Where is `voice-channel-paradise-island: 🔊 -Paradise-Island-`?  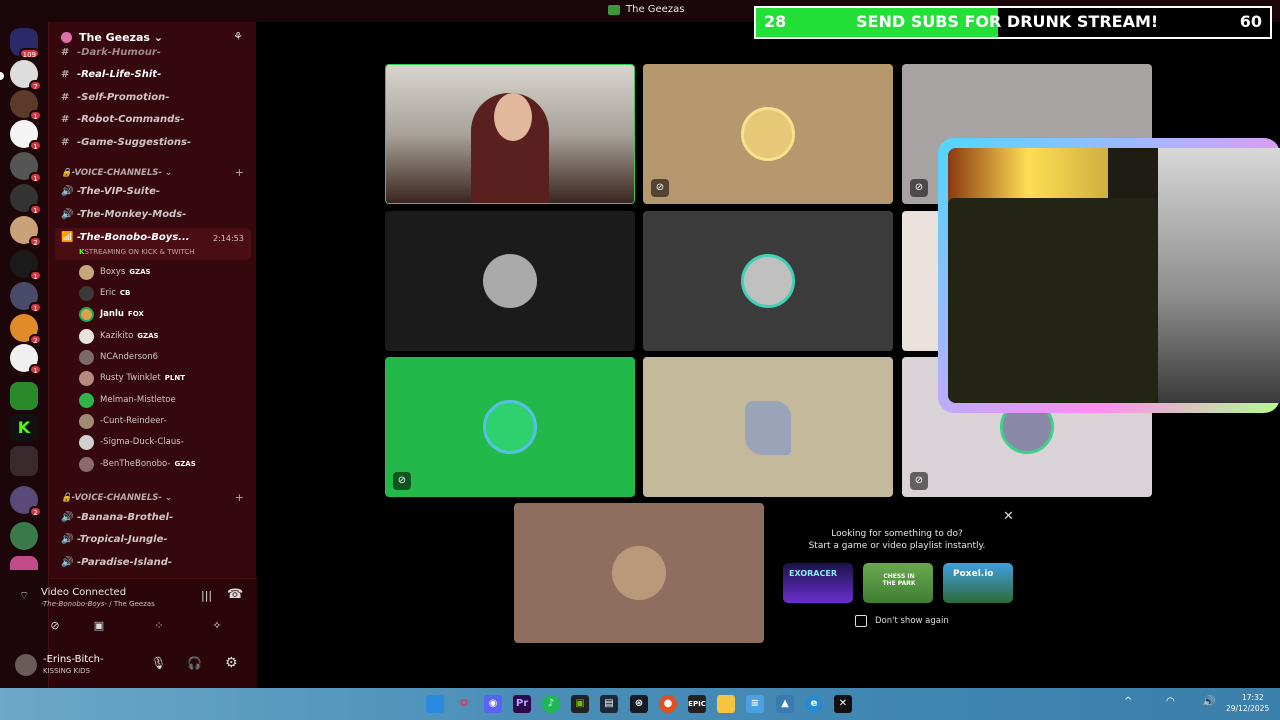 voice-channel-paradise-island: 🔊 -Paradise-Island- is located at coordinates (116, 562).